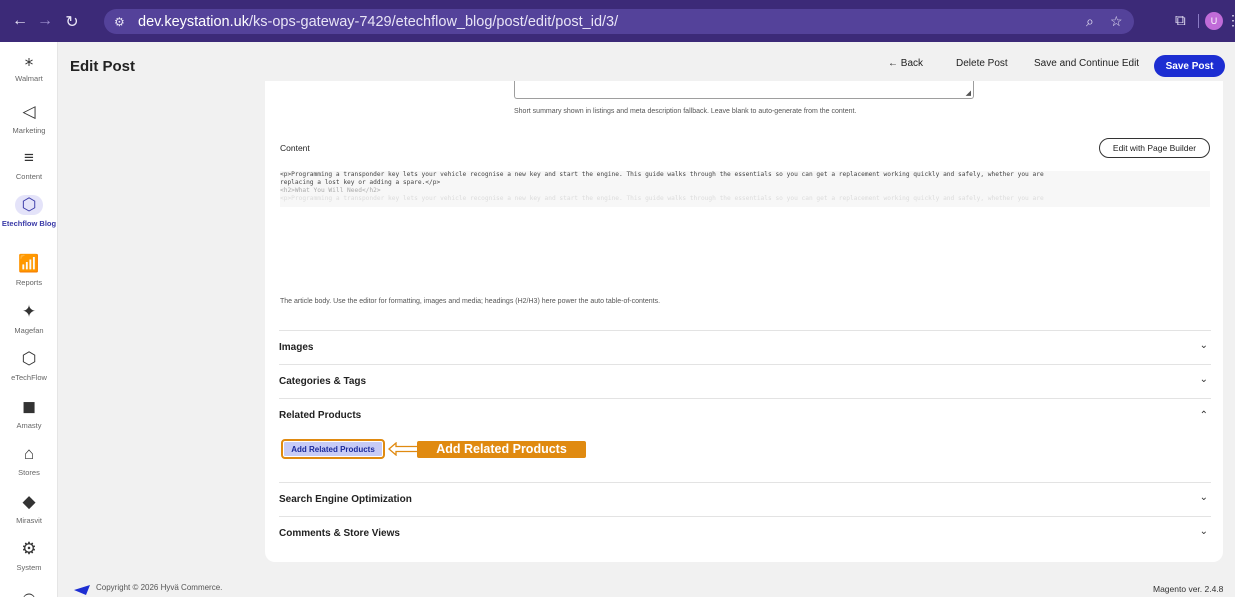 The width and height of the screenshot is (1235, 597). I want to click on sidebar-item-label: eTechFlow, so click(29, 377).